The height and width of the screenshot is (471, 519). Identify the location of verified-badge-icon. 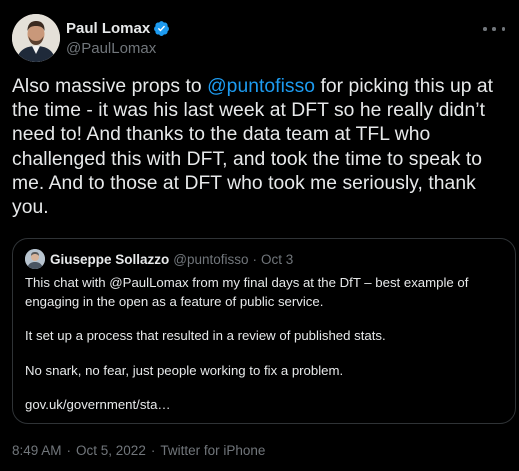
(161, 28).